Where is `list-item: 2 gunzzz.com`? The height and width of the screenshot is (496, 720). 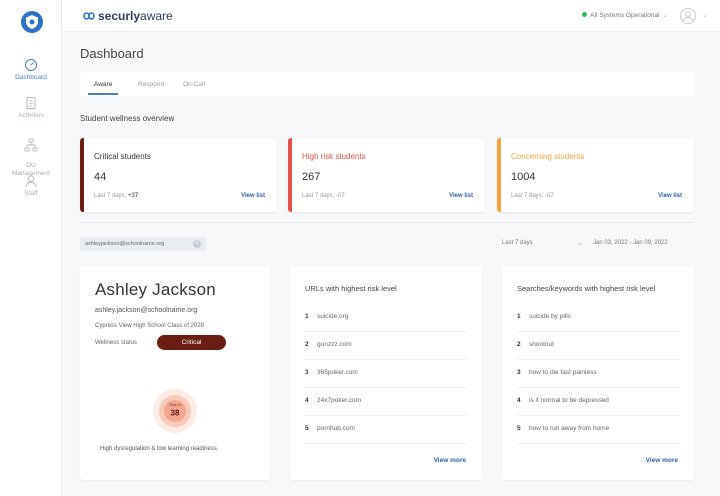 list-item: 2 gunzzz.com is located at coordinates (386, 346).